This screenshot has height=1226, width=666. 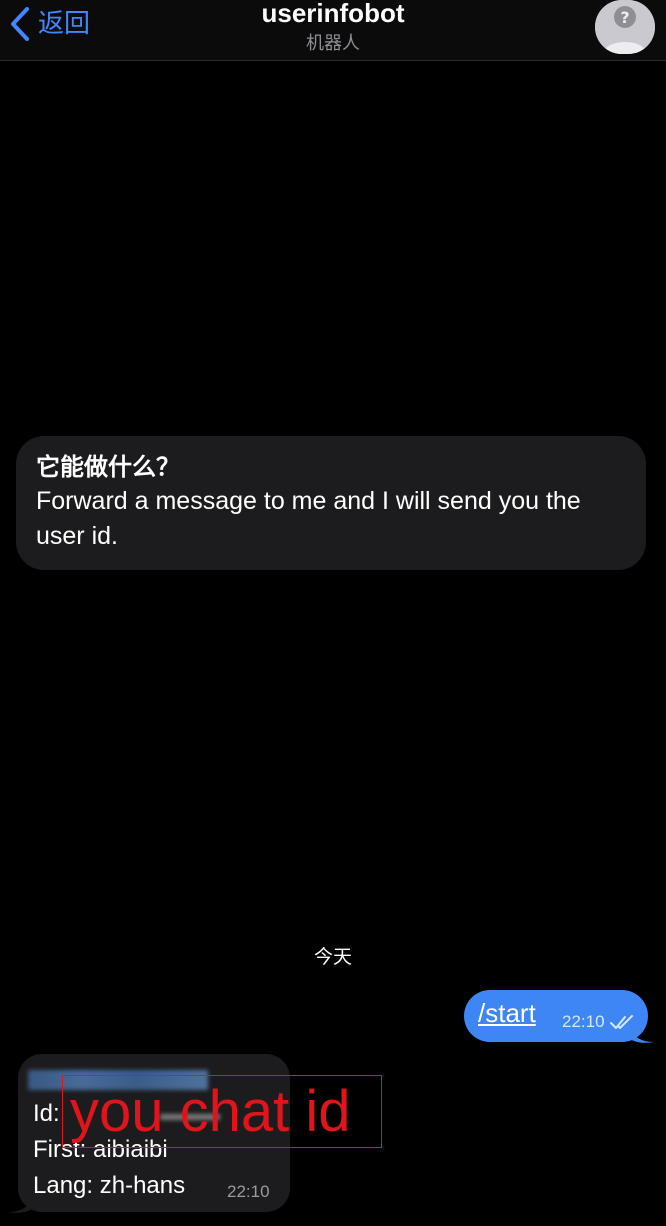 I want to click on reply-lang-line: Lang: zh-hans, so click(x=109, y=1185).